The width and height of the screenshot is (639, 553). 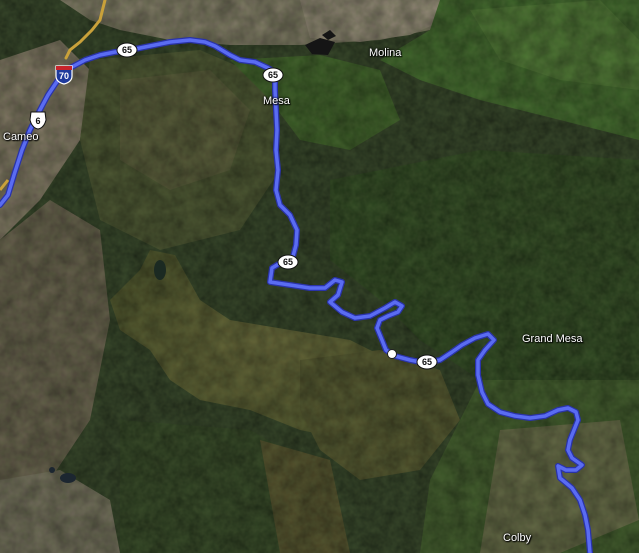 What do you see at coordinates (392, 354) in the screenshot?
I see `waypoint-marker` at bounding box center [392, 354].